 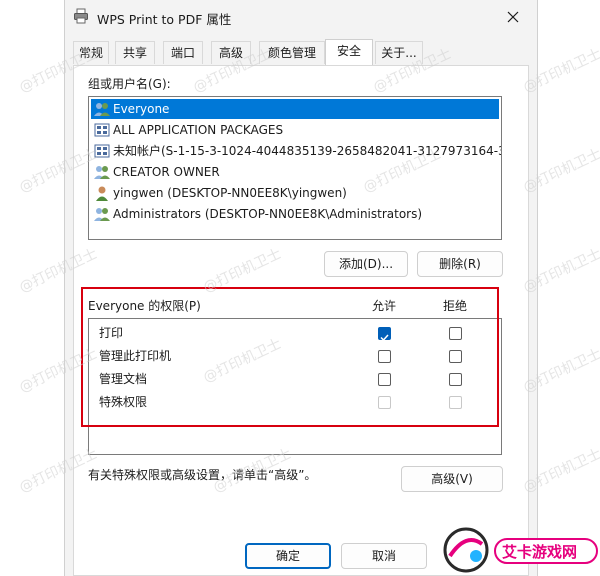 I want to click on allow-column-header: 允许, so click(x=384, y=306).